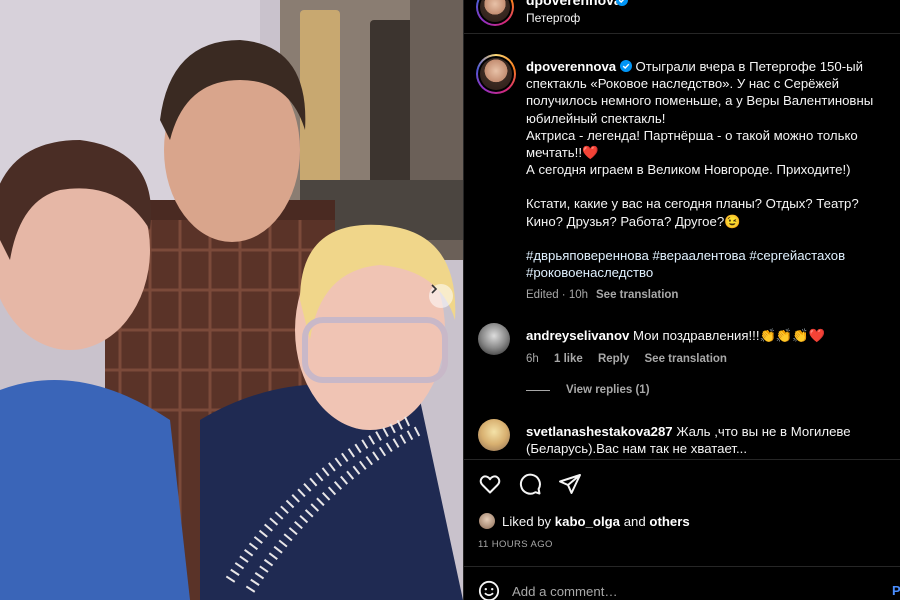 This screenshot has width=900, height=600. What do you see at coordinates (669, 521) in the screenshot?
I see `liked-others-link: others` at bounding box center [669, 521].